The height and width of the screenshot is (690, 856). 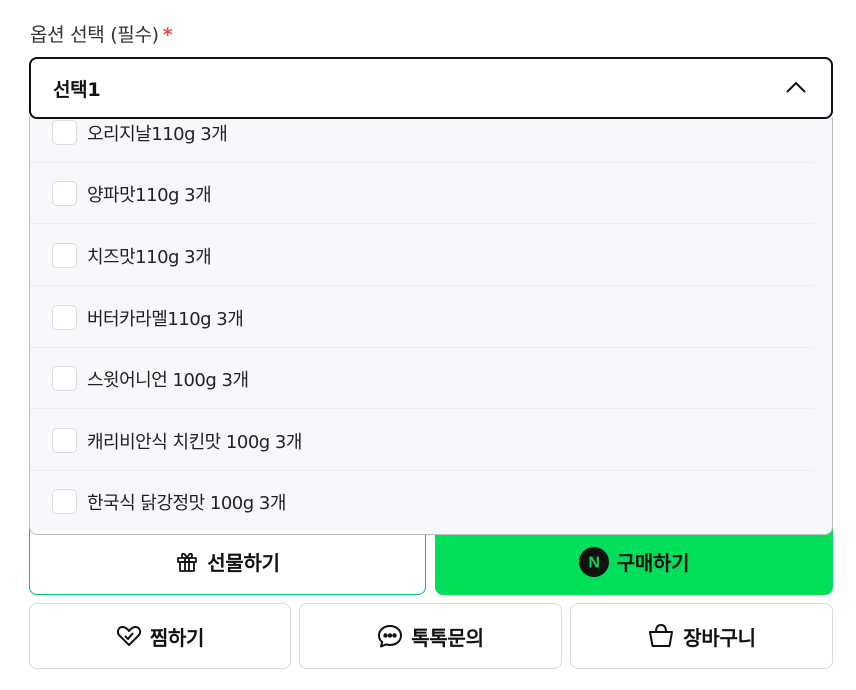 What do you see at coordinates (447, 637) in the screenshot?
I see `talk-button-label: 톡톡문의` at bounding box center [447, 637].